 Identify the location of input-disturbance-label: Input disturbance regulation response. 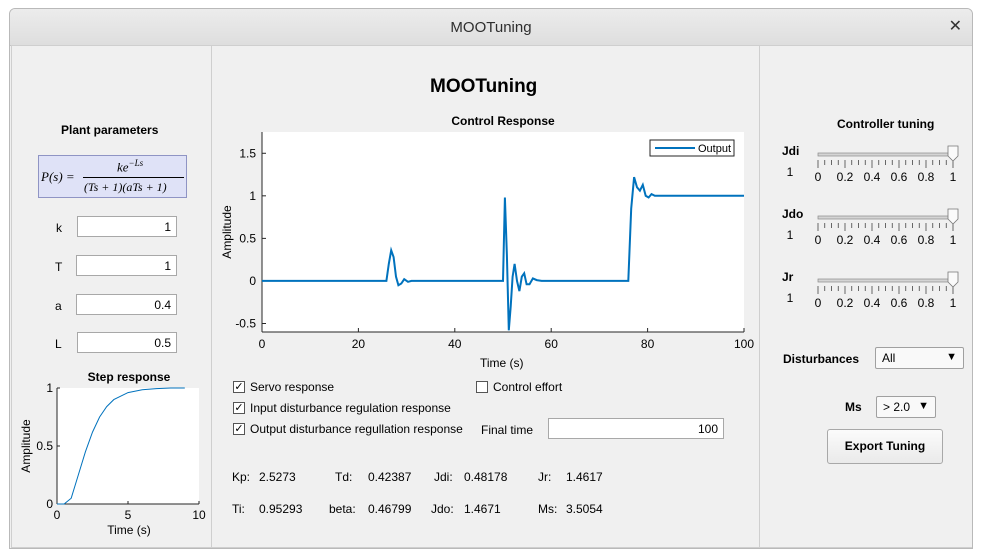
(350, 408).